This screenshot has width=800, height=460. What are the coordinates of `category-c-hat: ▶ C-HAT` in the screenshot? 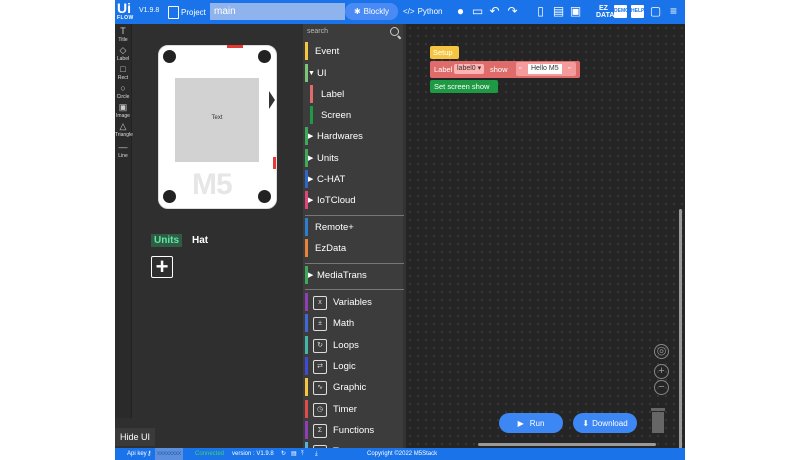 It's located at (354, 179).